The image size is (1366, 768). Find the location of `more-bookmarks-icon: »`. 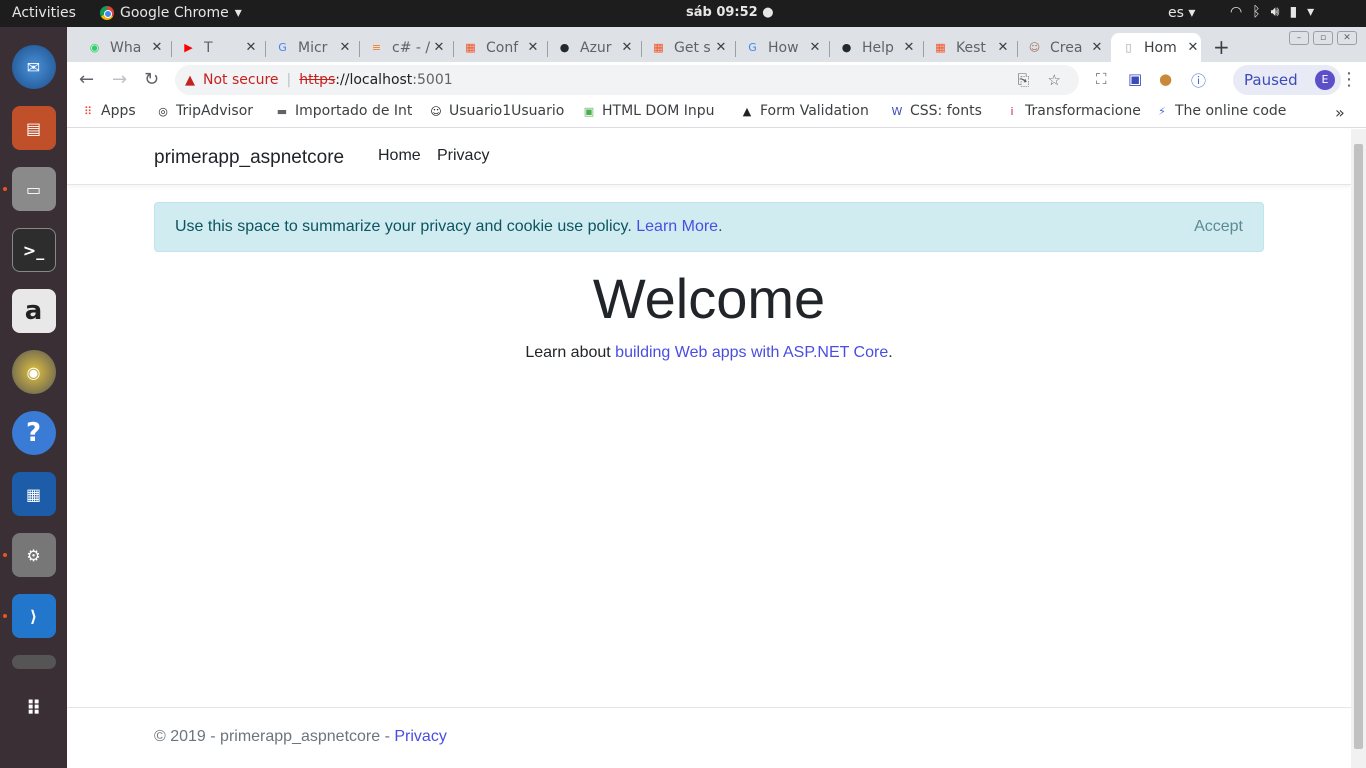

more-bookmarks-icon: » is located at coordinates (1340, 112).